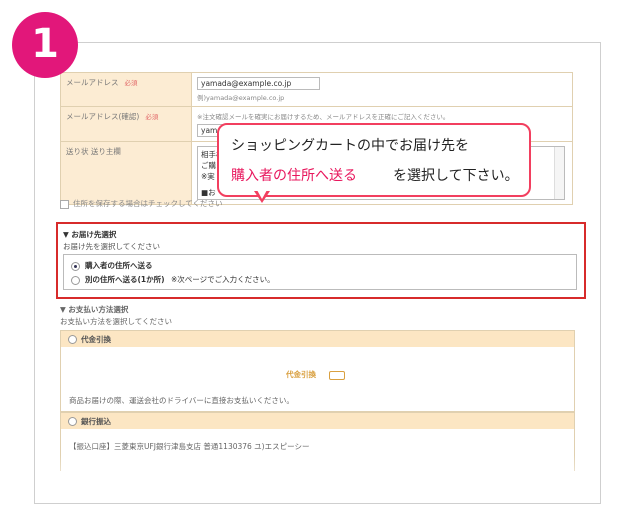 This screenshot has height=520, width=630. What do you see at coordinates (374, 160) in the screenshot?
I see `instruction-callout: ショッピングカートの中でお届け先を 購入者の住所へ送る を選択して下さい。` at bounding box center [374, 160].